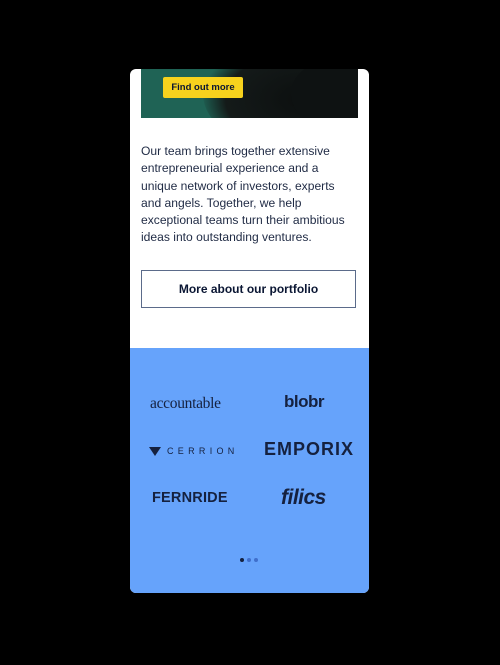 The image size is (500, 665). I want to click on fernride-logo: FERNRIDE, so click(190, 498).